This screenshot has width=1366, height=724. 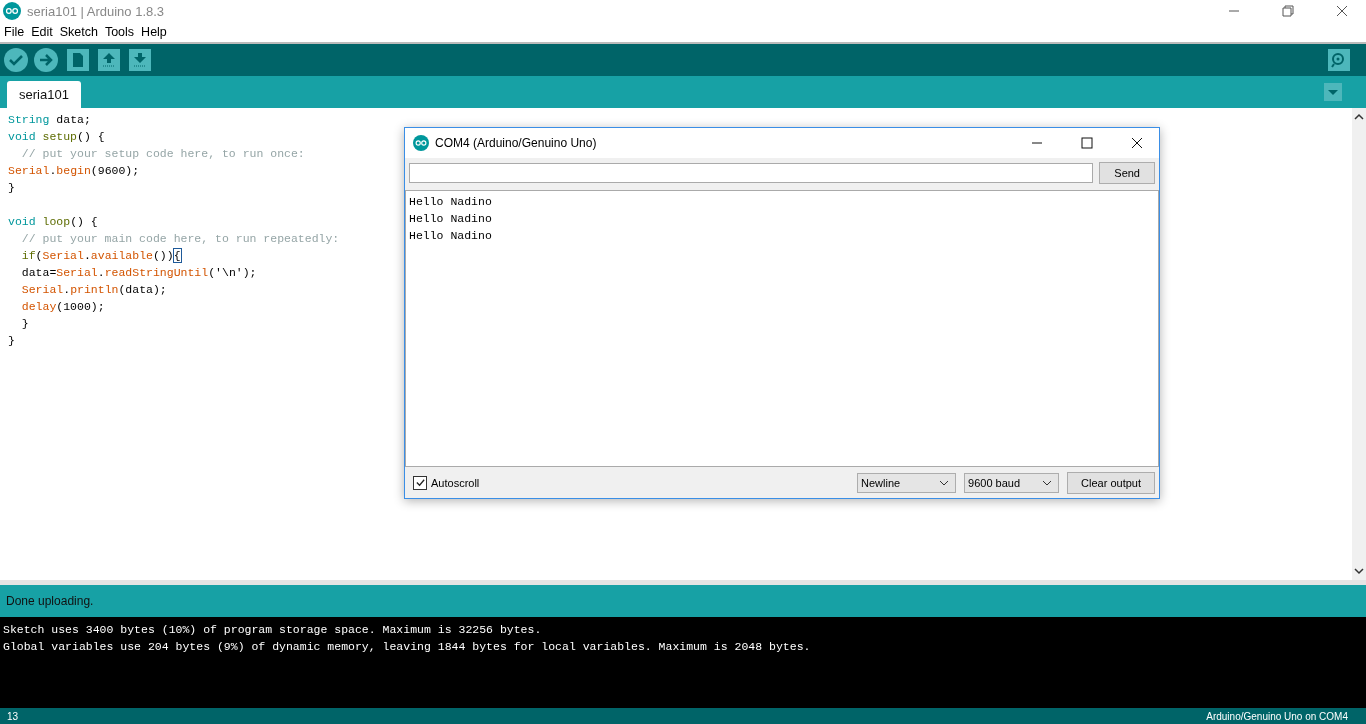 I want to click on window-title: COM4 (Arduino/Genuino Uno), so click(x=516, y=143).